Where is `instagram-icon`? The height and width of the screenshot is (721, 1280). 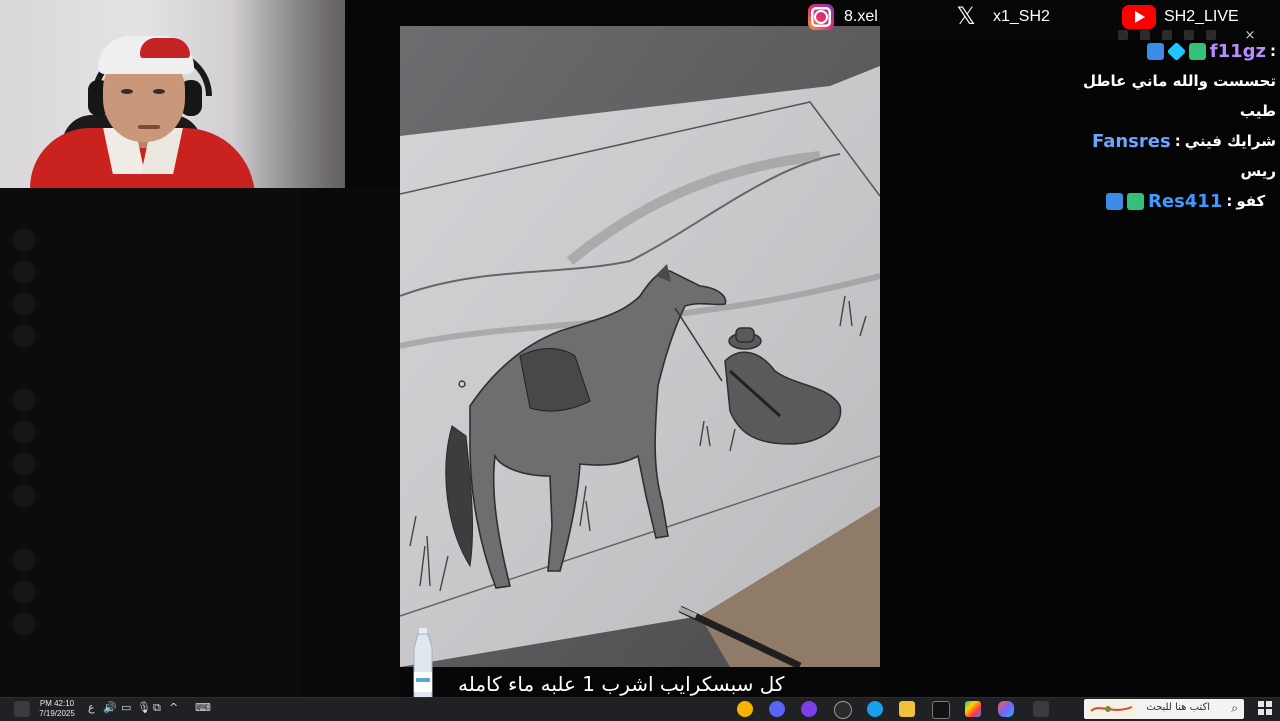 instagram-icon is located at coordinates (821, 17).